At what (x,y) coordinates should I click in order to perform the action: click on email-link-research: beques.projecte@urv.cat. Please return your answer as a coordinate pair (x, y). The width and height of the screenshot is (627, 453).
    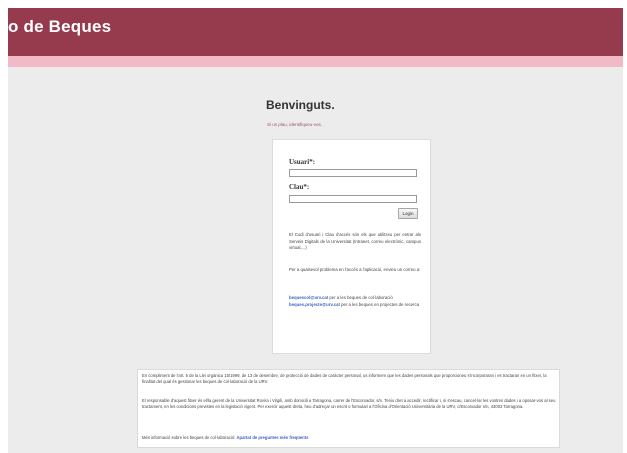
    Looking at the image, I should click on (314, 304).